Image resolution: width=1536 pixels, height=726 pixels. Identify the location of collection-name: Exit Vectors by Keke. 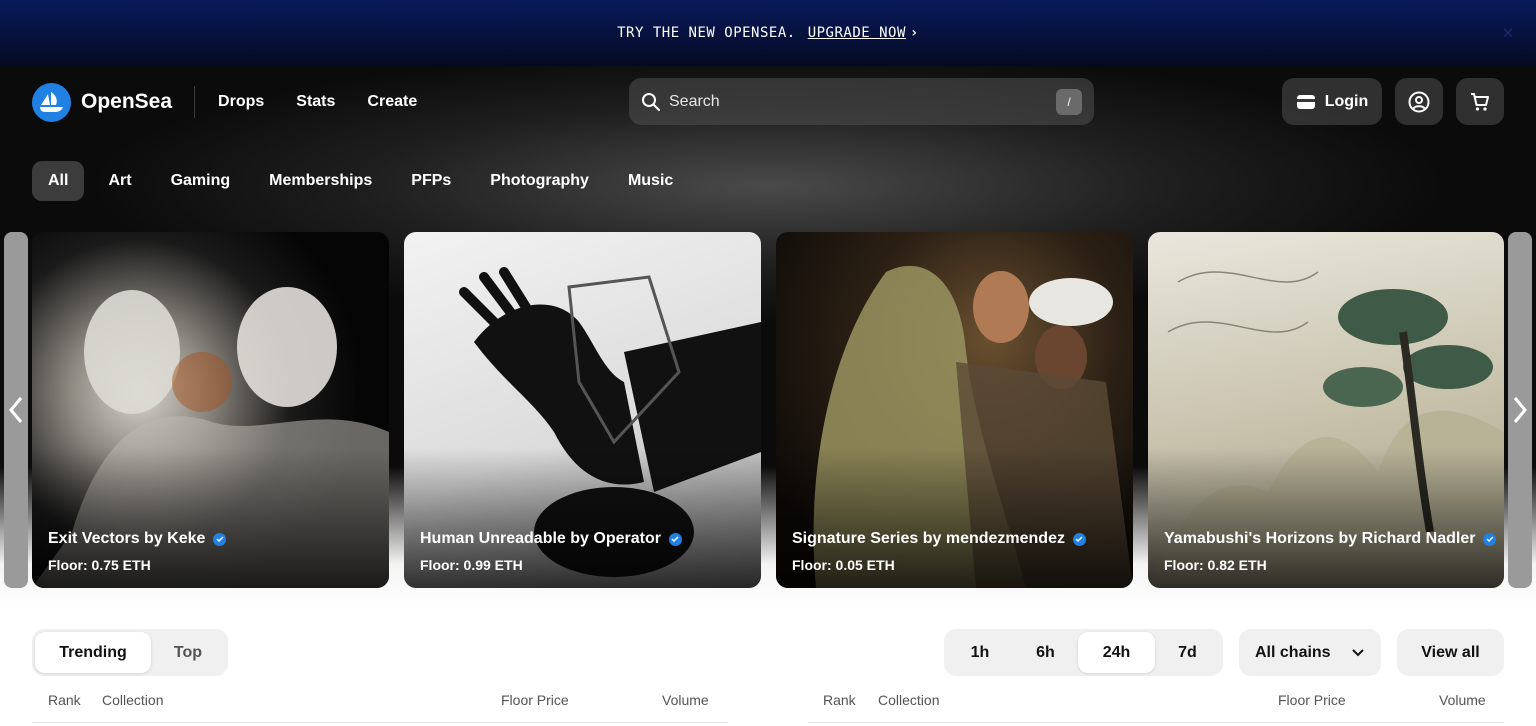
(127, 538).